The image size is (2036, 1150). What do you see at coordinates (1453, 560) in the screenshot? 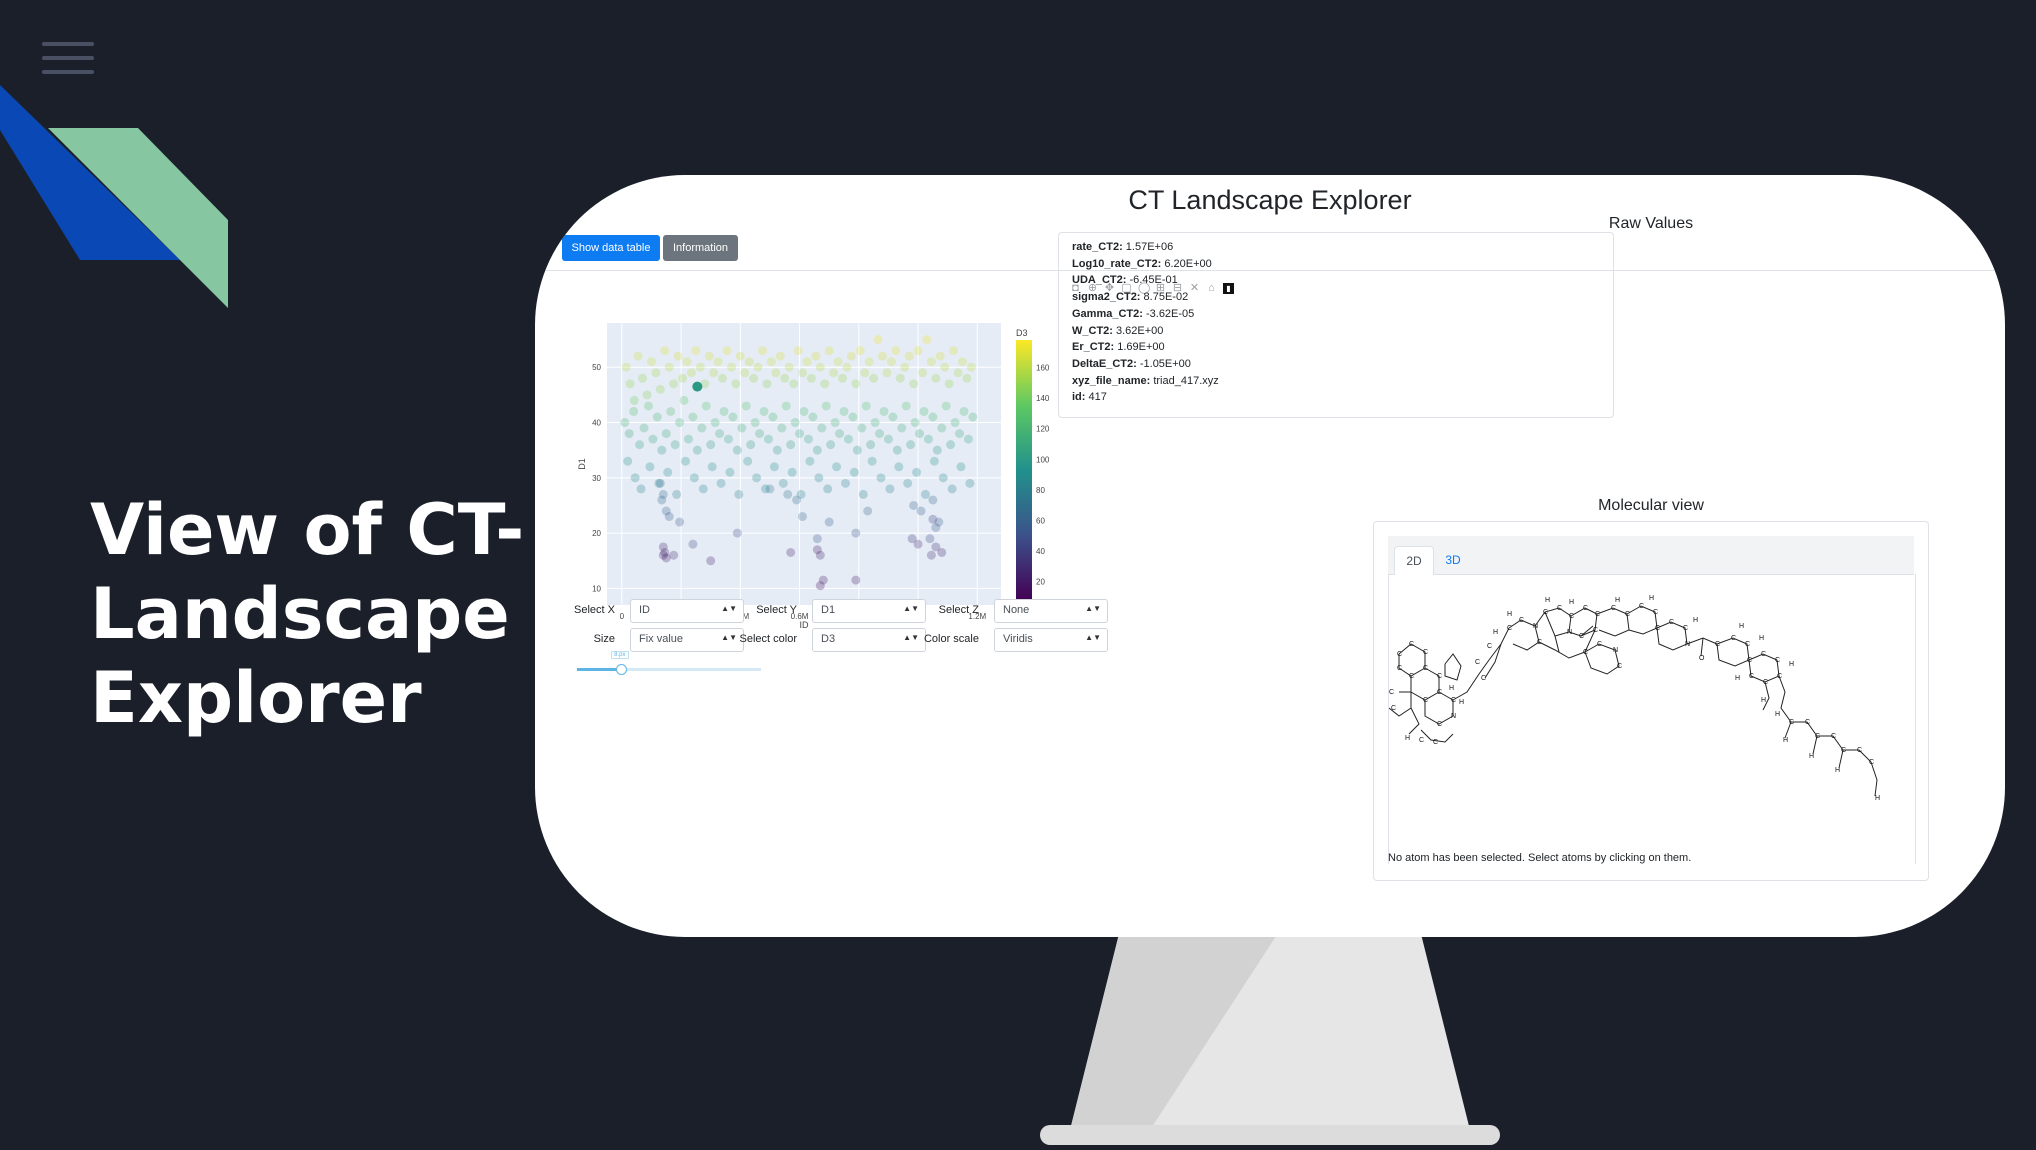
I see `tab-3d: 3D` at bounding box center [1453, 560].